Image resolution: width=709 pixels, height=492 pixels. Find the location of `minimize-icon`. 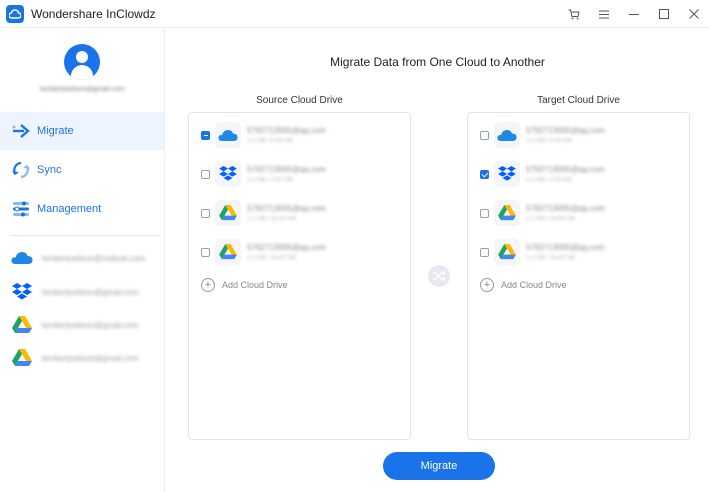

minimize-icon is located at coordinates (634, 14).